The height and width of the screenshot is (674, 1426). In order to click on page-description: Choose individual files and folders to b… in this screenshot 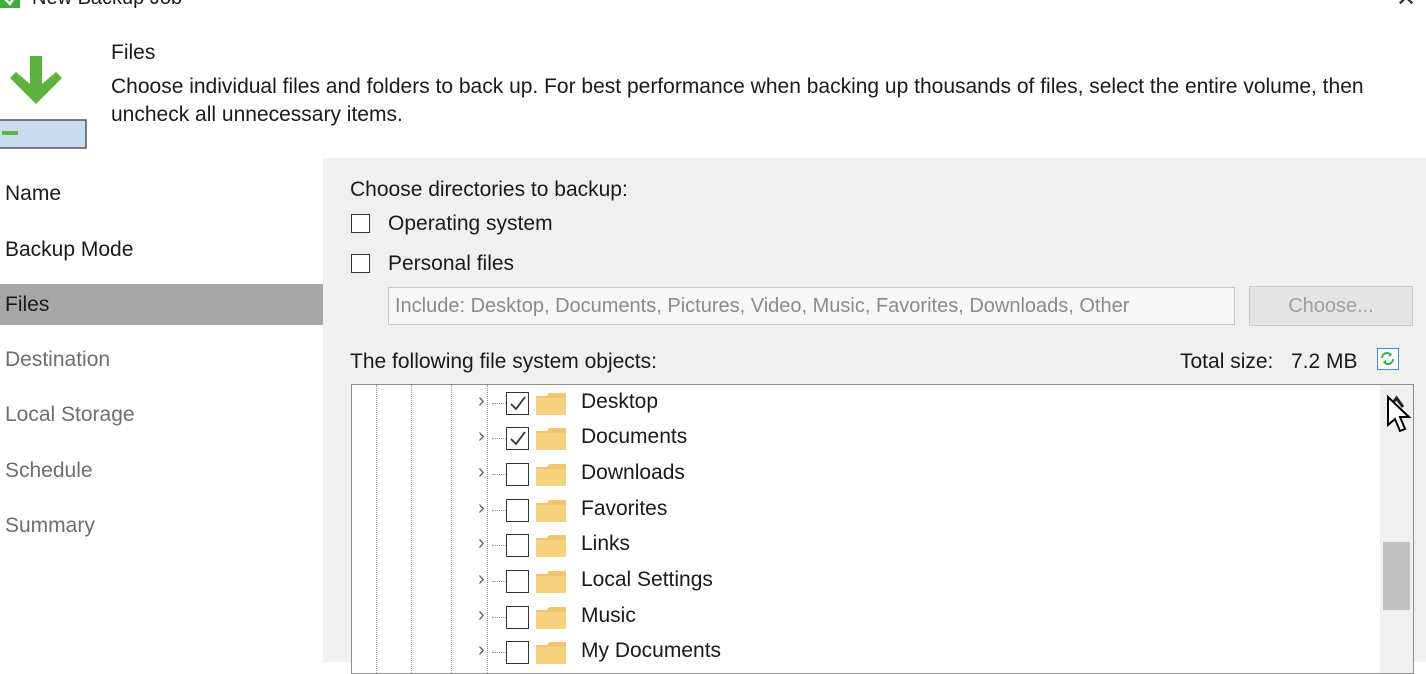, I will do `click(737, 100)`.